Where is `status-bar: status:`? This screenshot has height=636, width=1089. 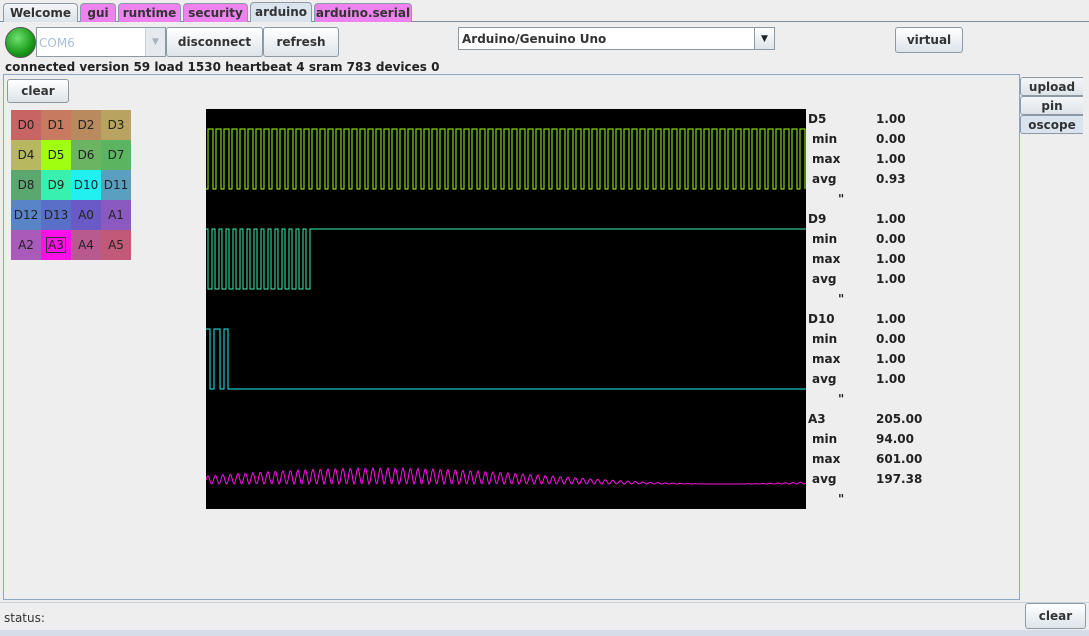 status-bar: status: is located at coordinates (544, 616).